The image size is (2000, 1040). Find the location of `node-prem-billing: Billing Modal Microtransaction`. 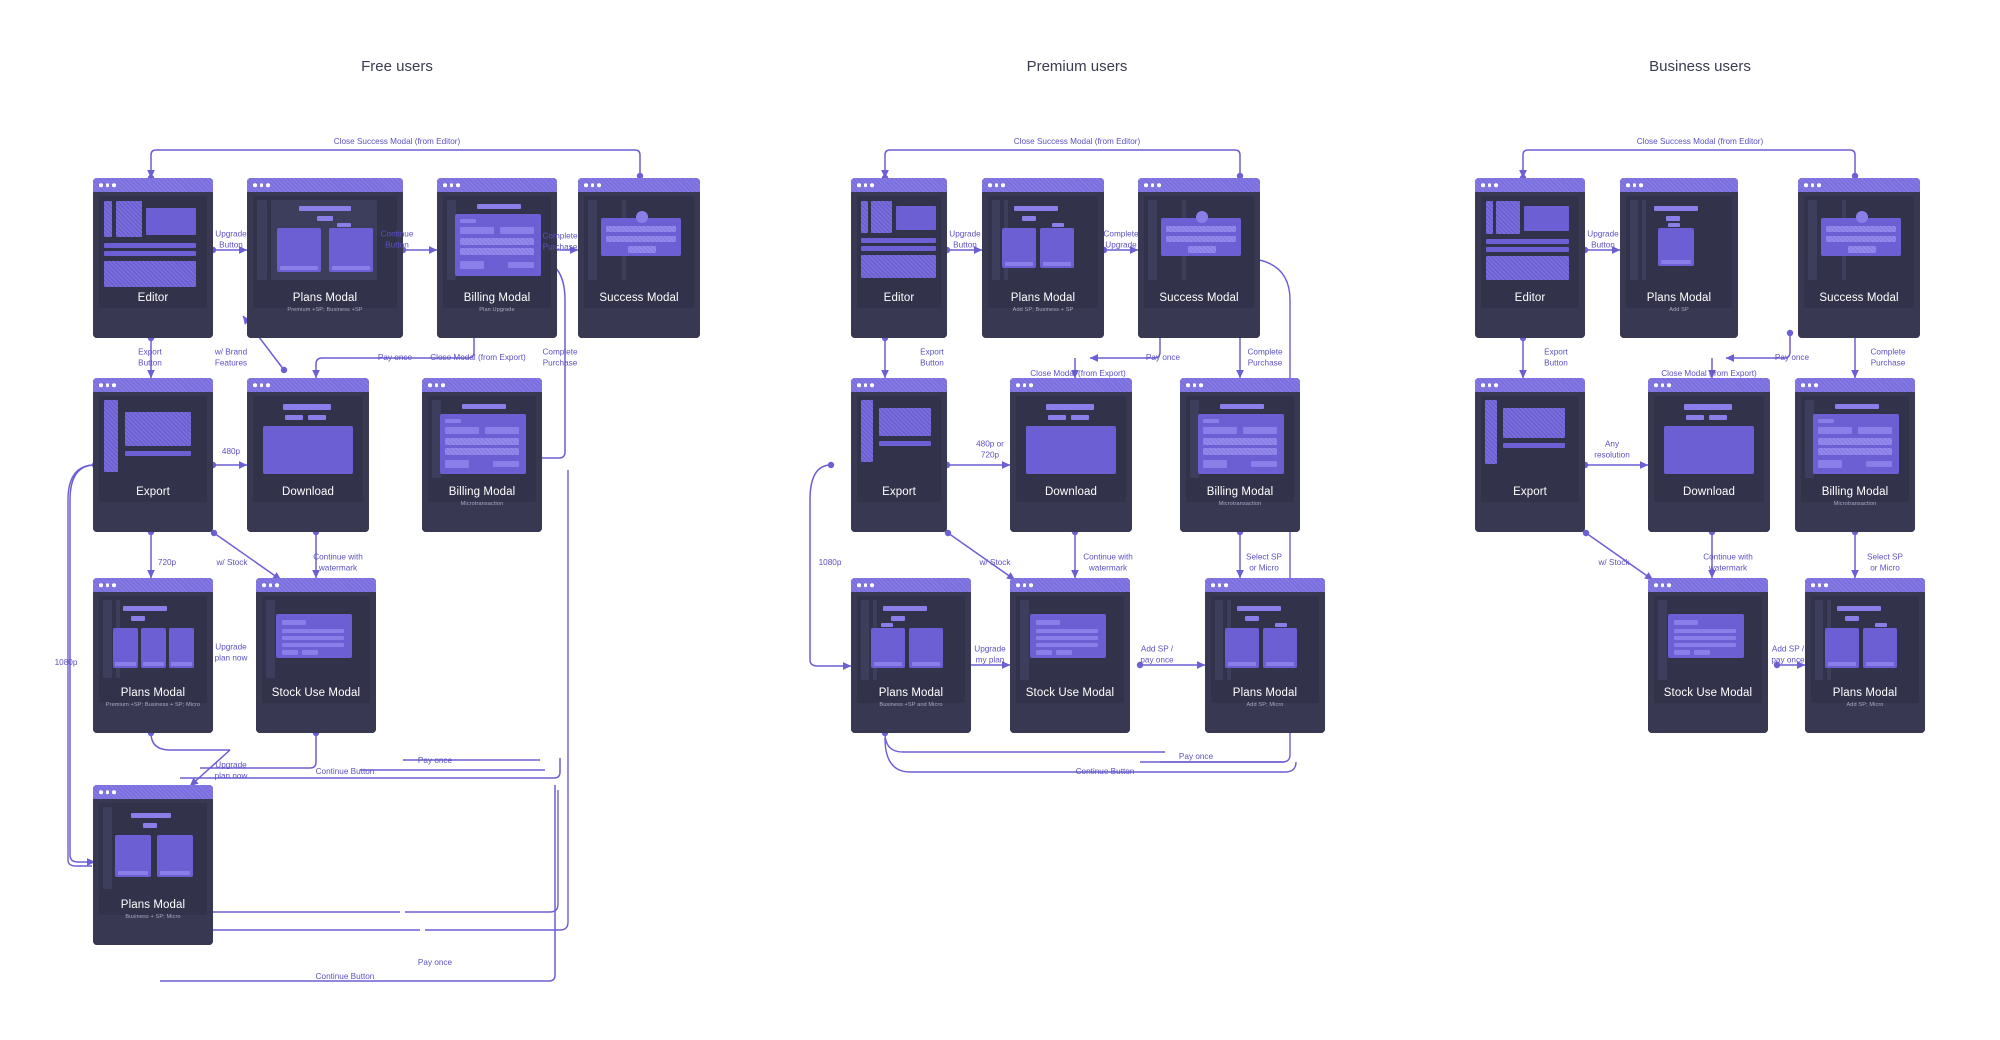

node-prem-billing: Billing Modal Microtransaction is located at coordinates (1240, 455).